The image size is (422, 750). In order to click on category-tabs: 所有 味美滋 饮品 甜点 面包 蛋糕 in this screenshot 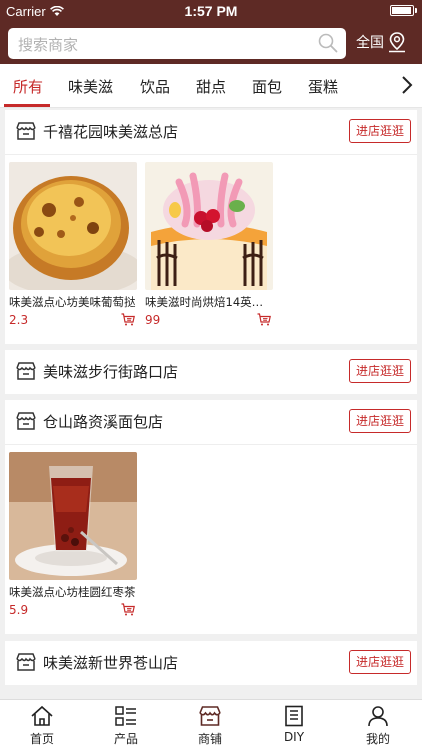, I will do `click(211, 86)`.